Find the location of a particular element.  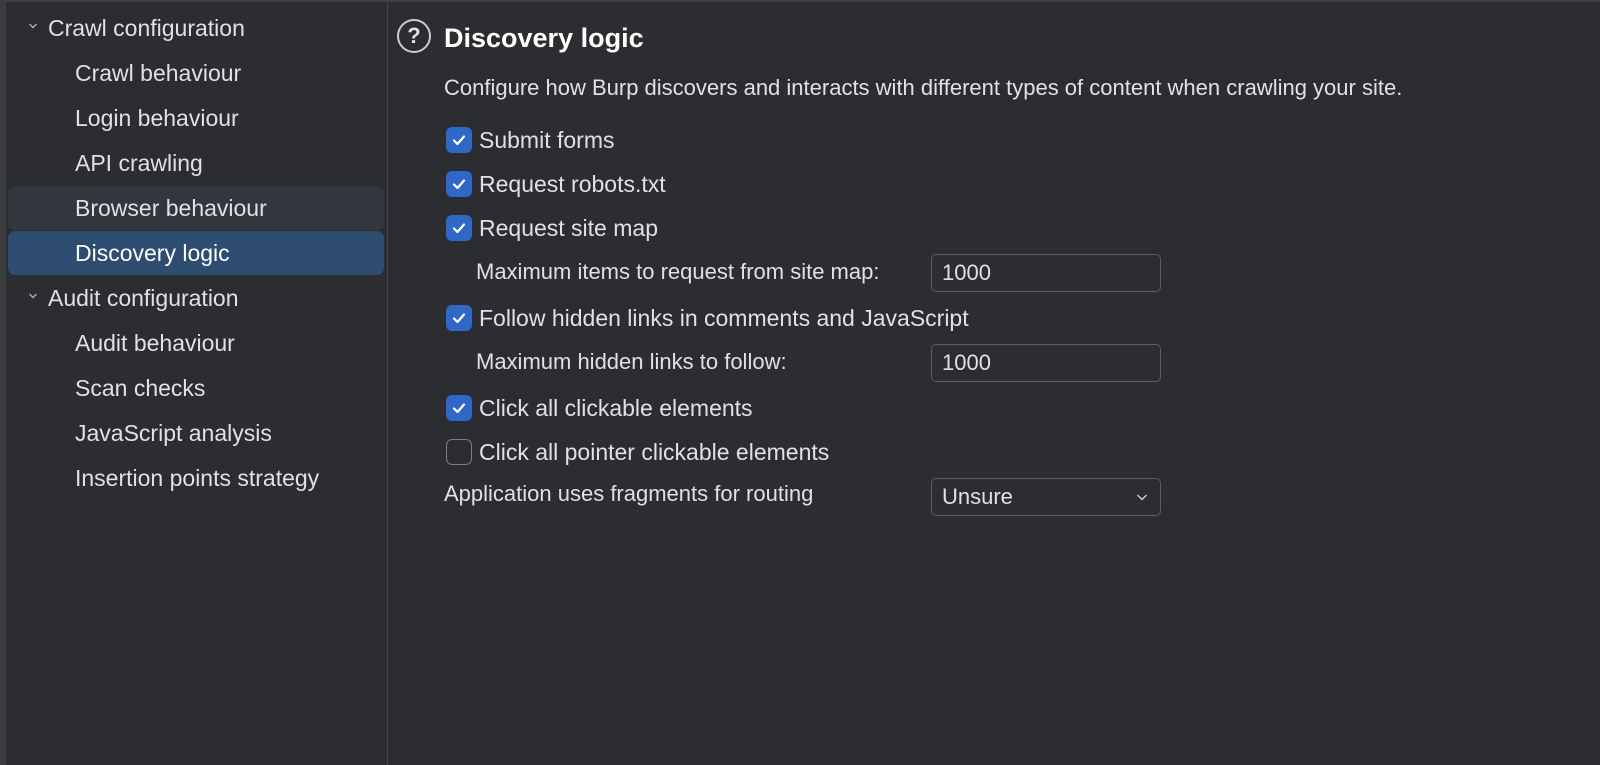

fragments-routing-select: Unsure is located at coordinates (1046, 497).